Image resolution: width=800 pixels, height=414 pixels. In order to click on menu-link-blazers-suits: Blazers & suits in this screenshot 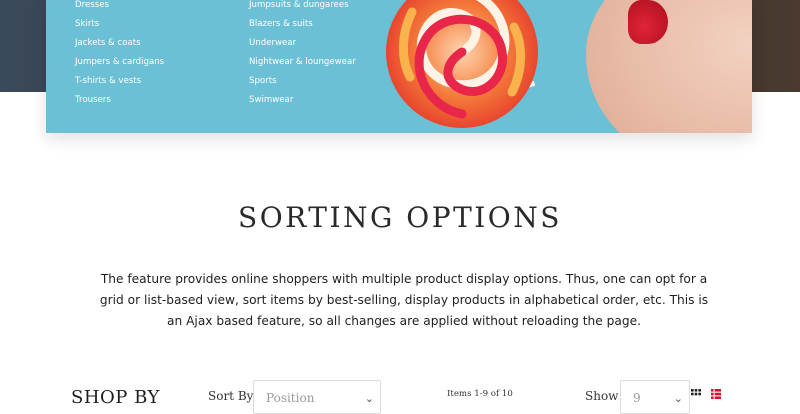, I will do `click(302, 24)`.